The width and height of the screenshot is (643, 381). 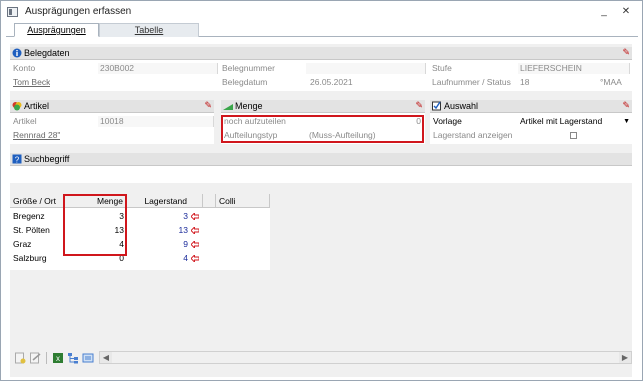 I want to click on stufe-value: LIEFERSCHEIN, so click(x=574, y=68).